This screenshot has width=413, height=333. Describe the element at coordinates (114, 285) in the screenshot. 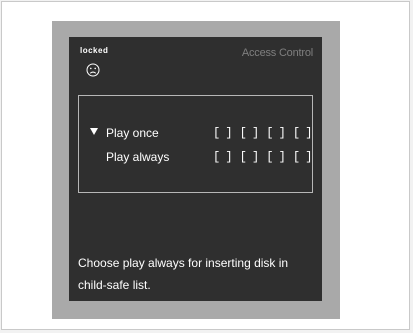

I see `help-text-line: child-safe list.` at that location.